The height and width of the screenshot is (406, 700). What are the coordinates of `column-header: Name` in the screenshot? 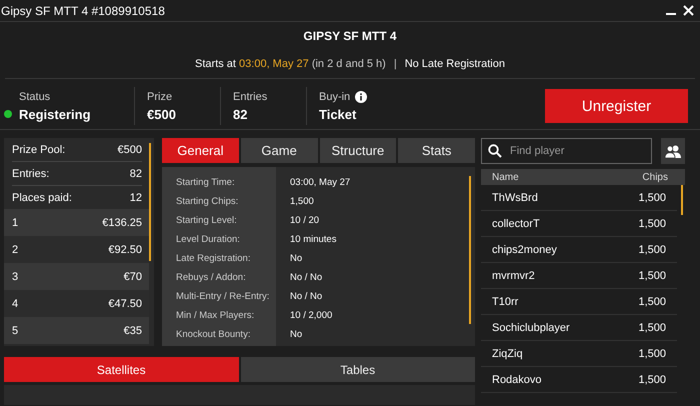 It's located at (505, 177).